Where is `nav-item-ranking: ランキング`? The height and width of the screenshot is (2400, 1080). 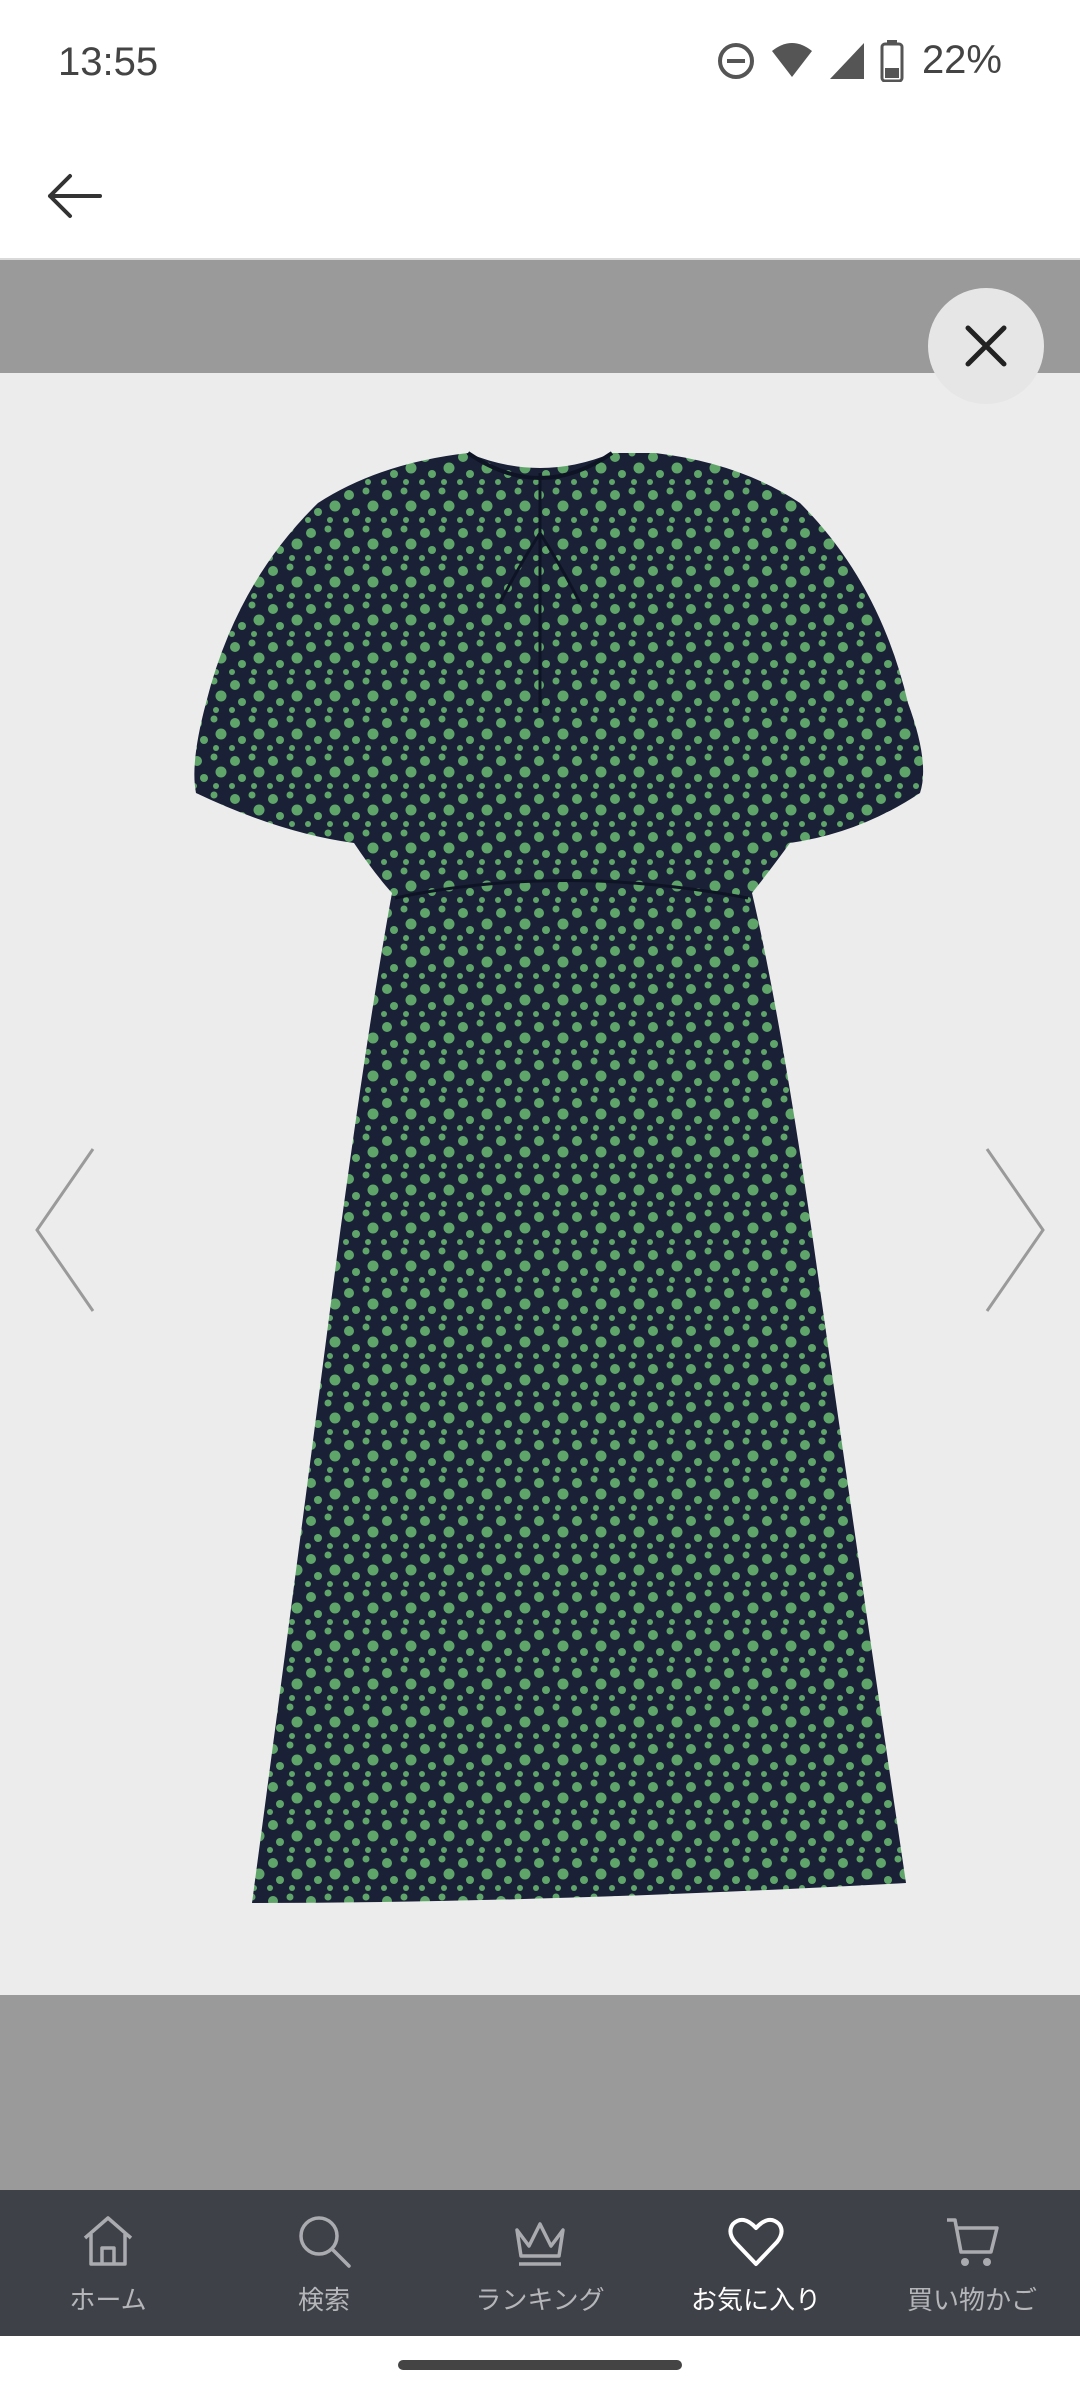 nav-item-ranking: ランキング is located at coordinates (540, 2263).